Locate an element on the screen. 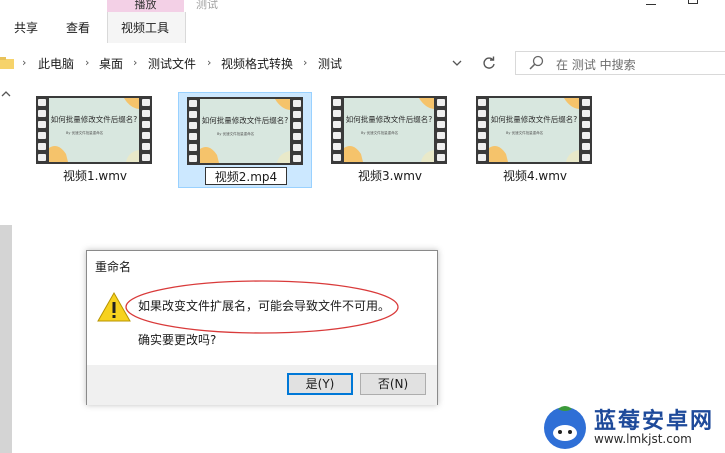 The height and width of the screenshot is (453, 725). minimize-button is located at coordinates (651, 2).